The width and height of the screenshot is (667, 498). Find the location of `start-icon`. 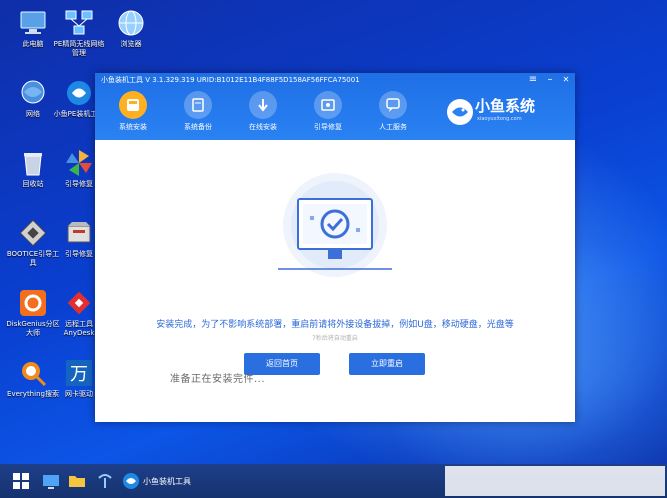

start-icon is located at coordinates (21, 481).